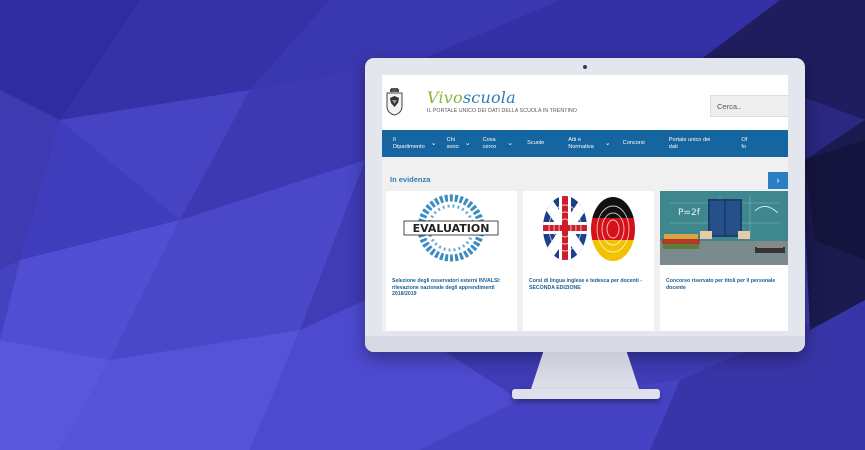  I want to click on nav-label-line2: Dipartimento, so click(409, 146).